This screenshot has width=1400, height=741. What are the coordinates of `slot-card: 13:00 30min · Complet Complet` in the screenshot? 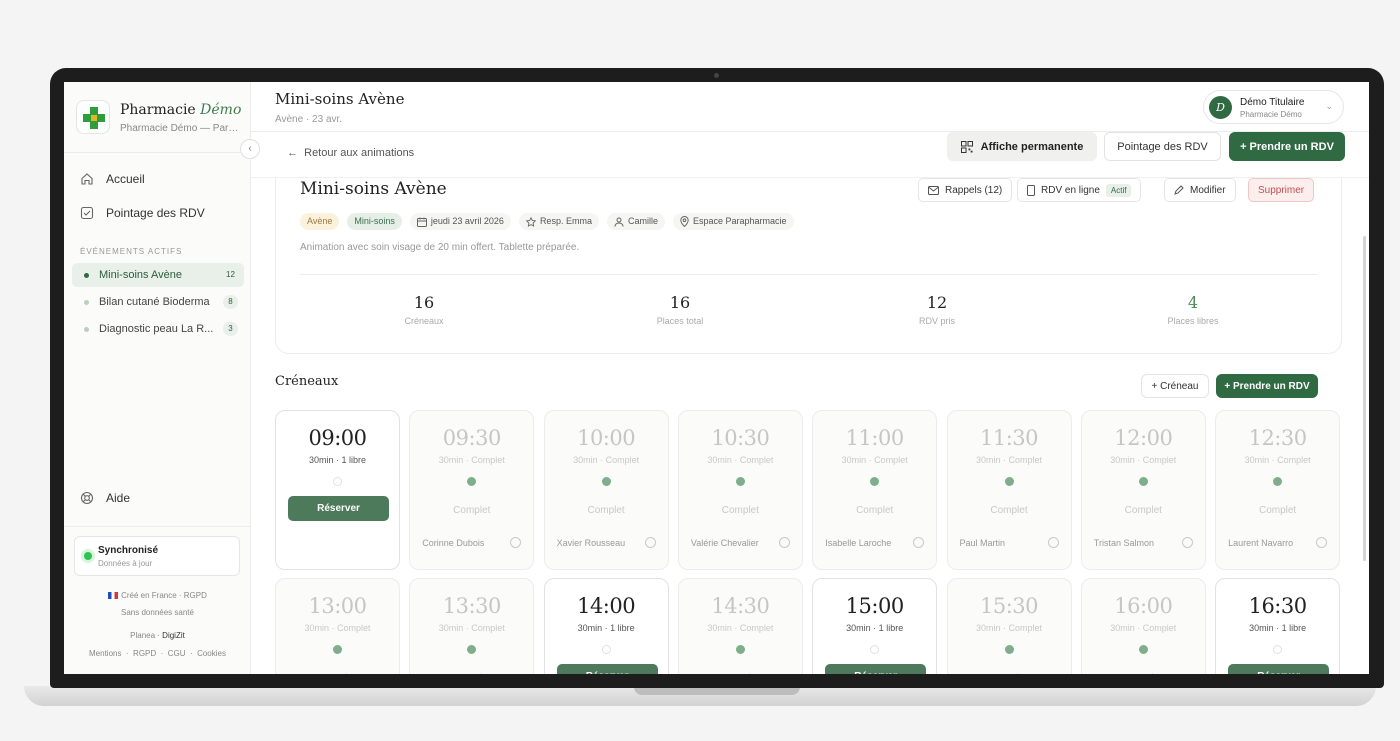 It's located at (337, 626).